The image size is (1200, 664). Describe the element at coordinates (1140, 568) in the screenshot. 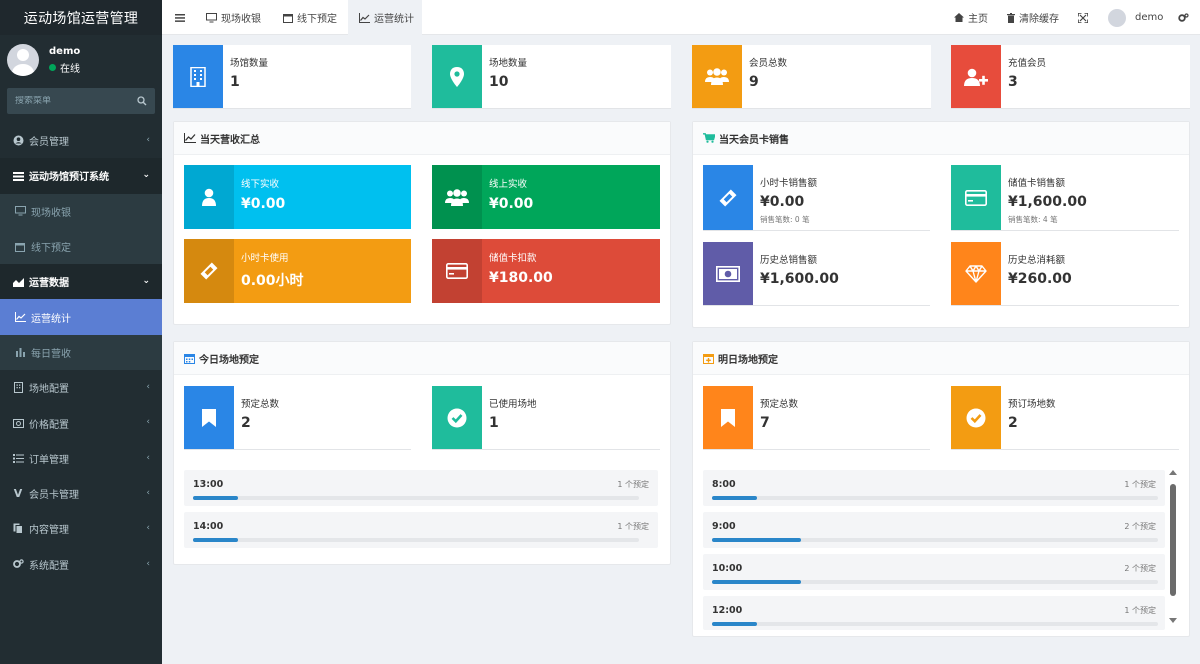

I see `slot-count: 2 个预定` at that location.